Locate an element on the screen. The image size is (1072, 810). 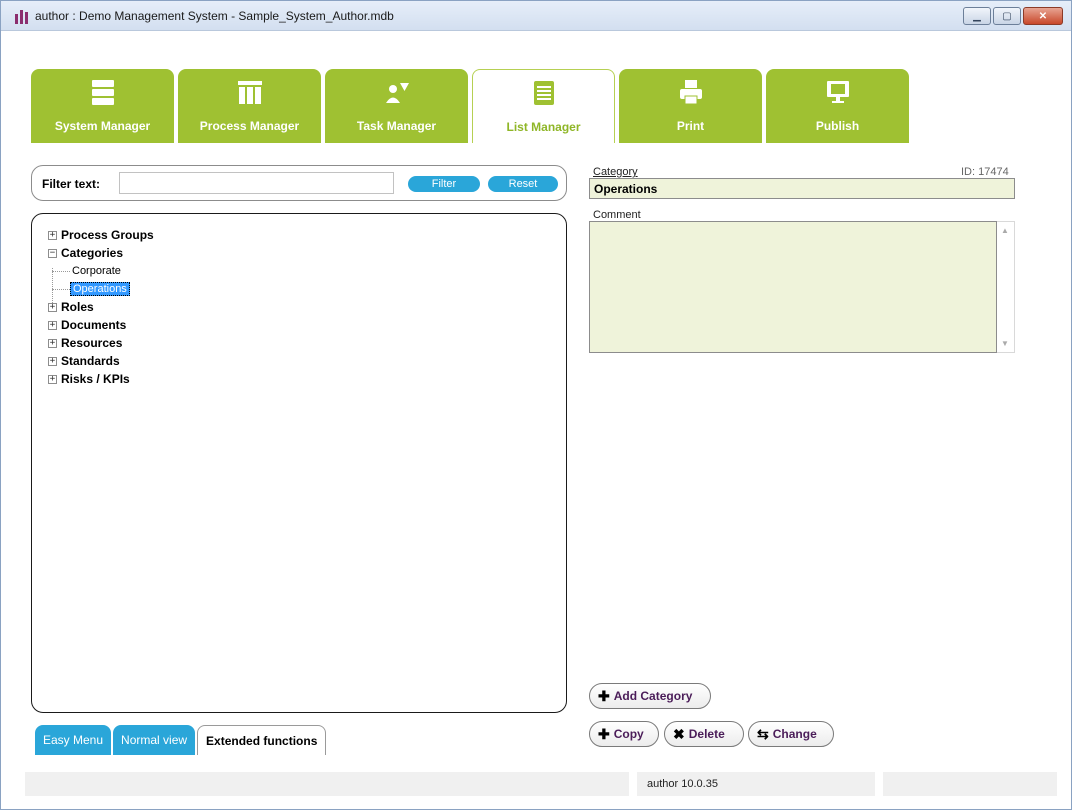
record-id: ID: 17474 is located at coordinates (985, 172).